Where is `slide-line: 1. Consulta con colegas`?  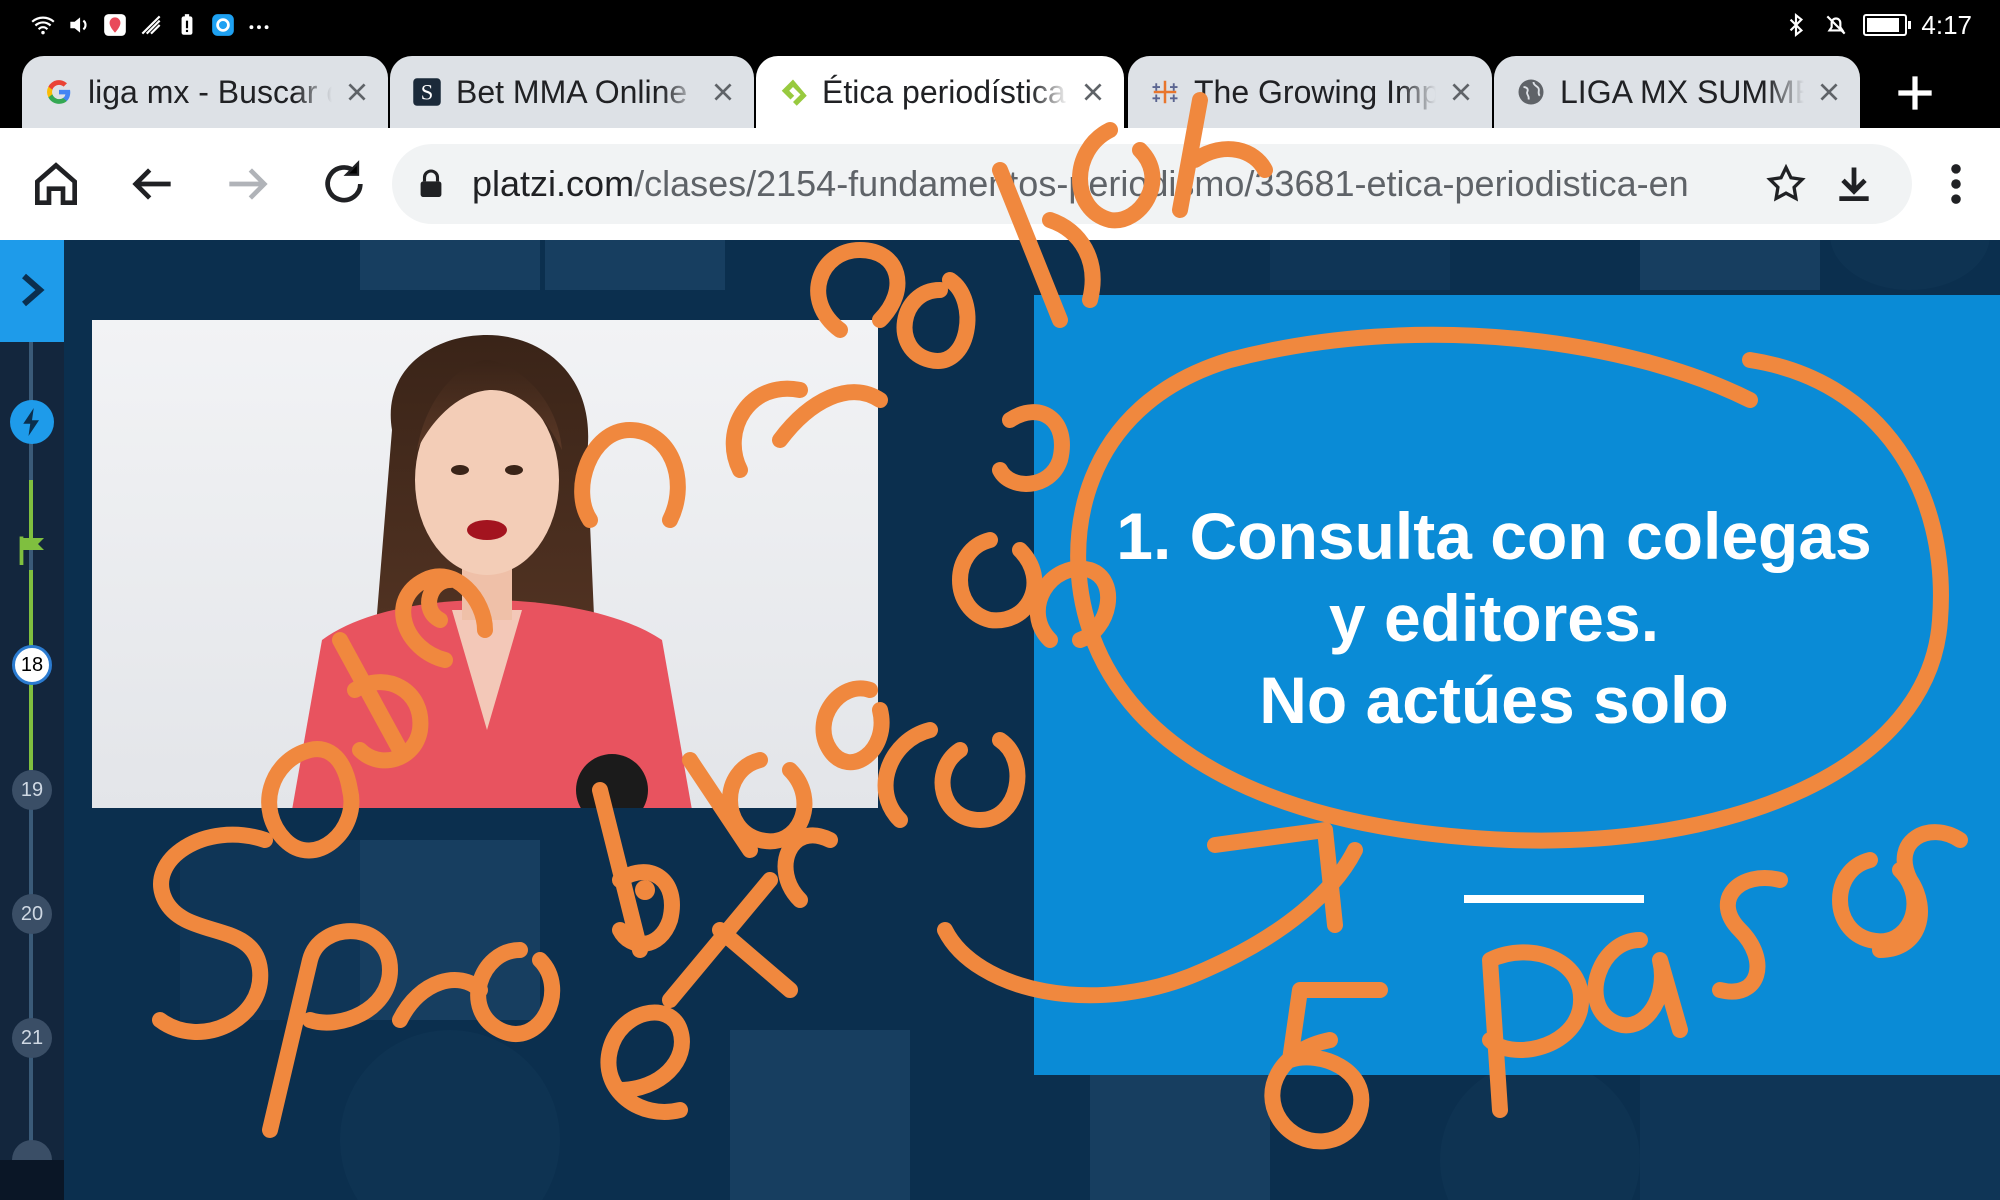 slide-line: 1. Consulta con colegas is located at coordinates (1494, 536).